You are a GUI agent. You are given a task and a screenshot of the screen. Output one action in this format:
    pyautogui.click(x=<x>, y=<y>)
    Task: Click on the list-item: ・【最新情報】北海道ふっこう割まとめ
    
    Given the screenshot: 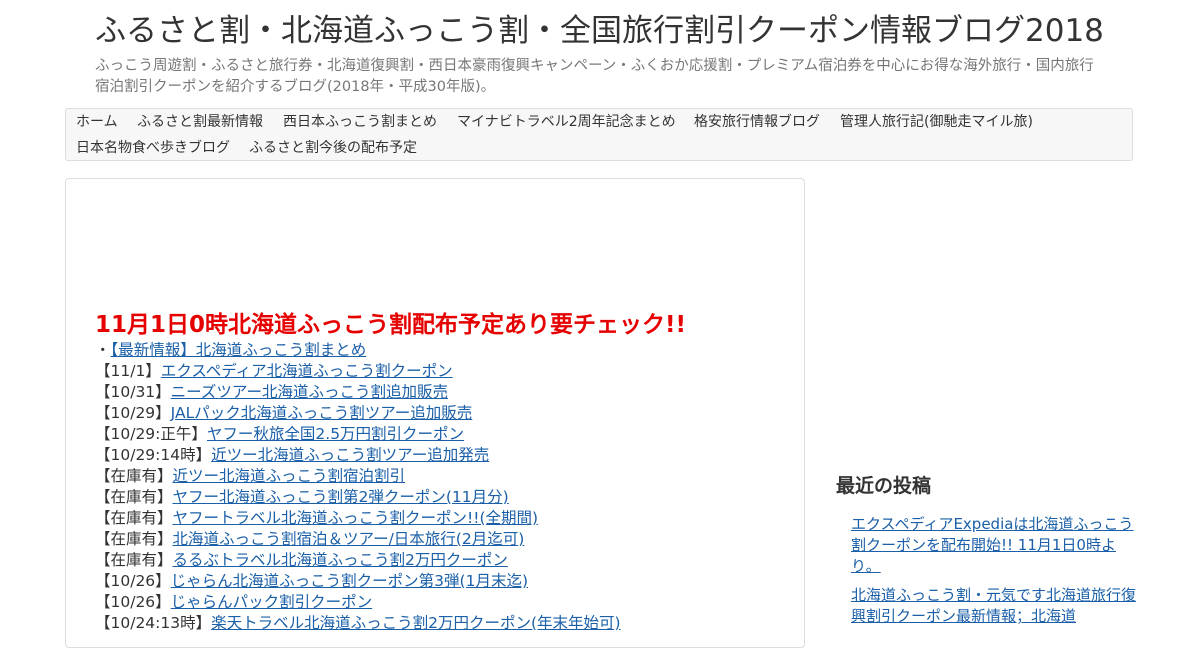 What is the action you would take?
    pyautogui.click(x=358, y=350)
    